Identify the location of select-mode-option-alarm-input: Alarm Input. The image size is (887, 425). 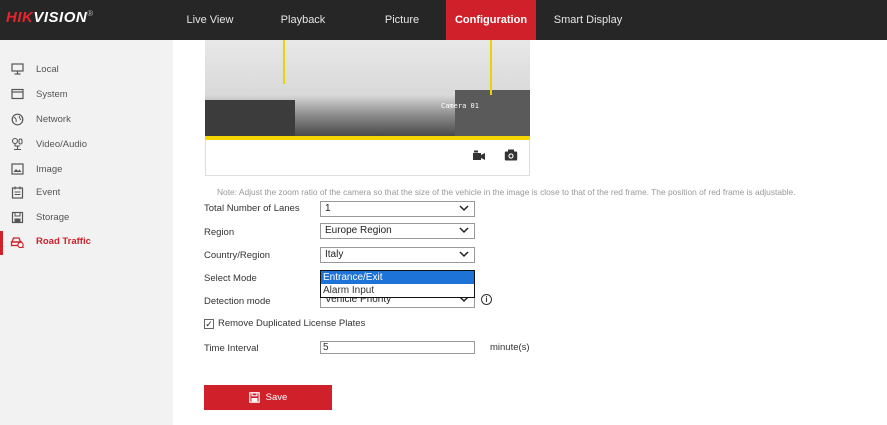
(397, 290).